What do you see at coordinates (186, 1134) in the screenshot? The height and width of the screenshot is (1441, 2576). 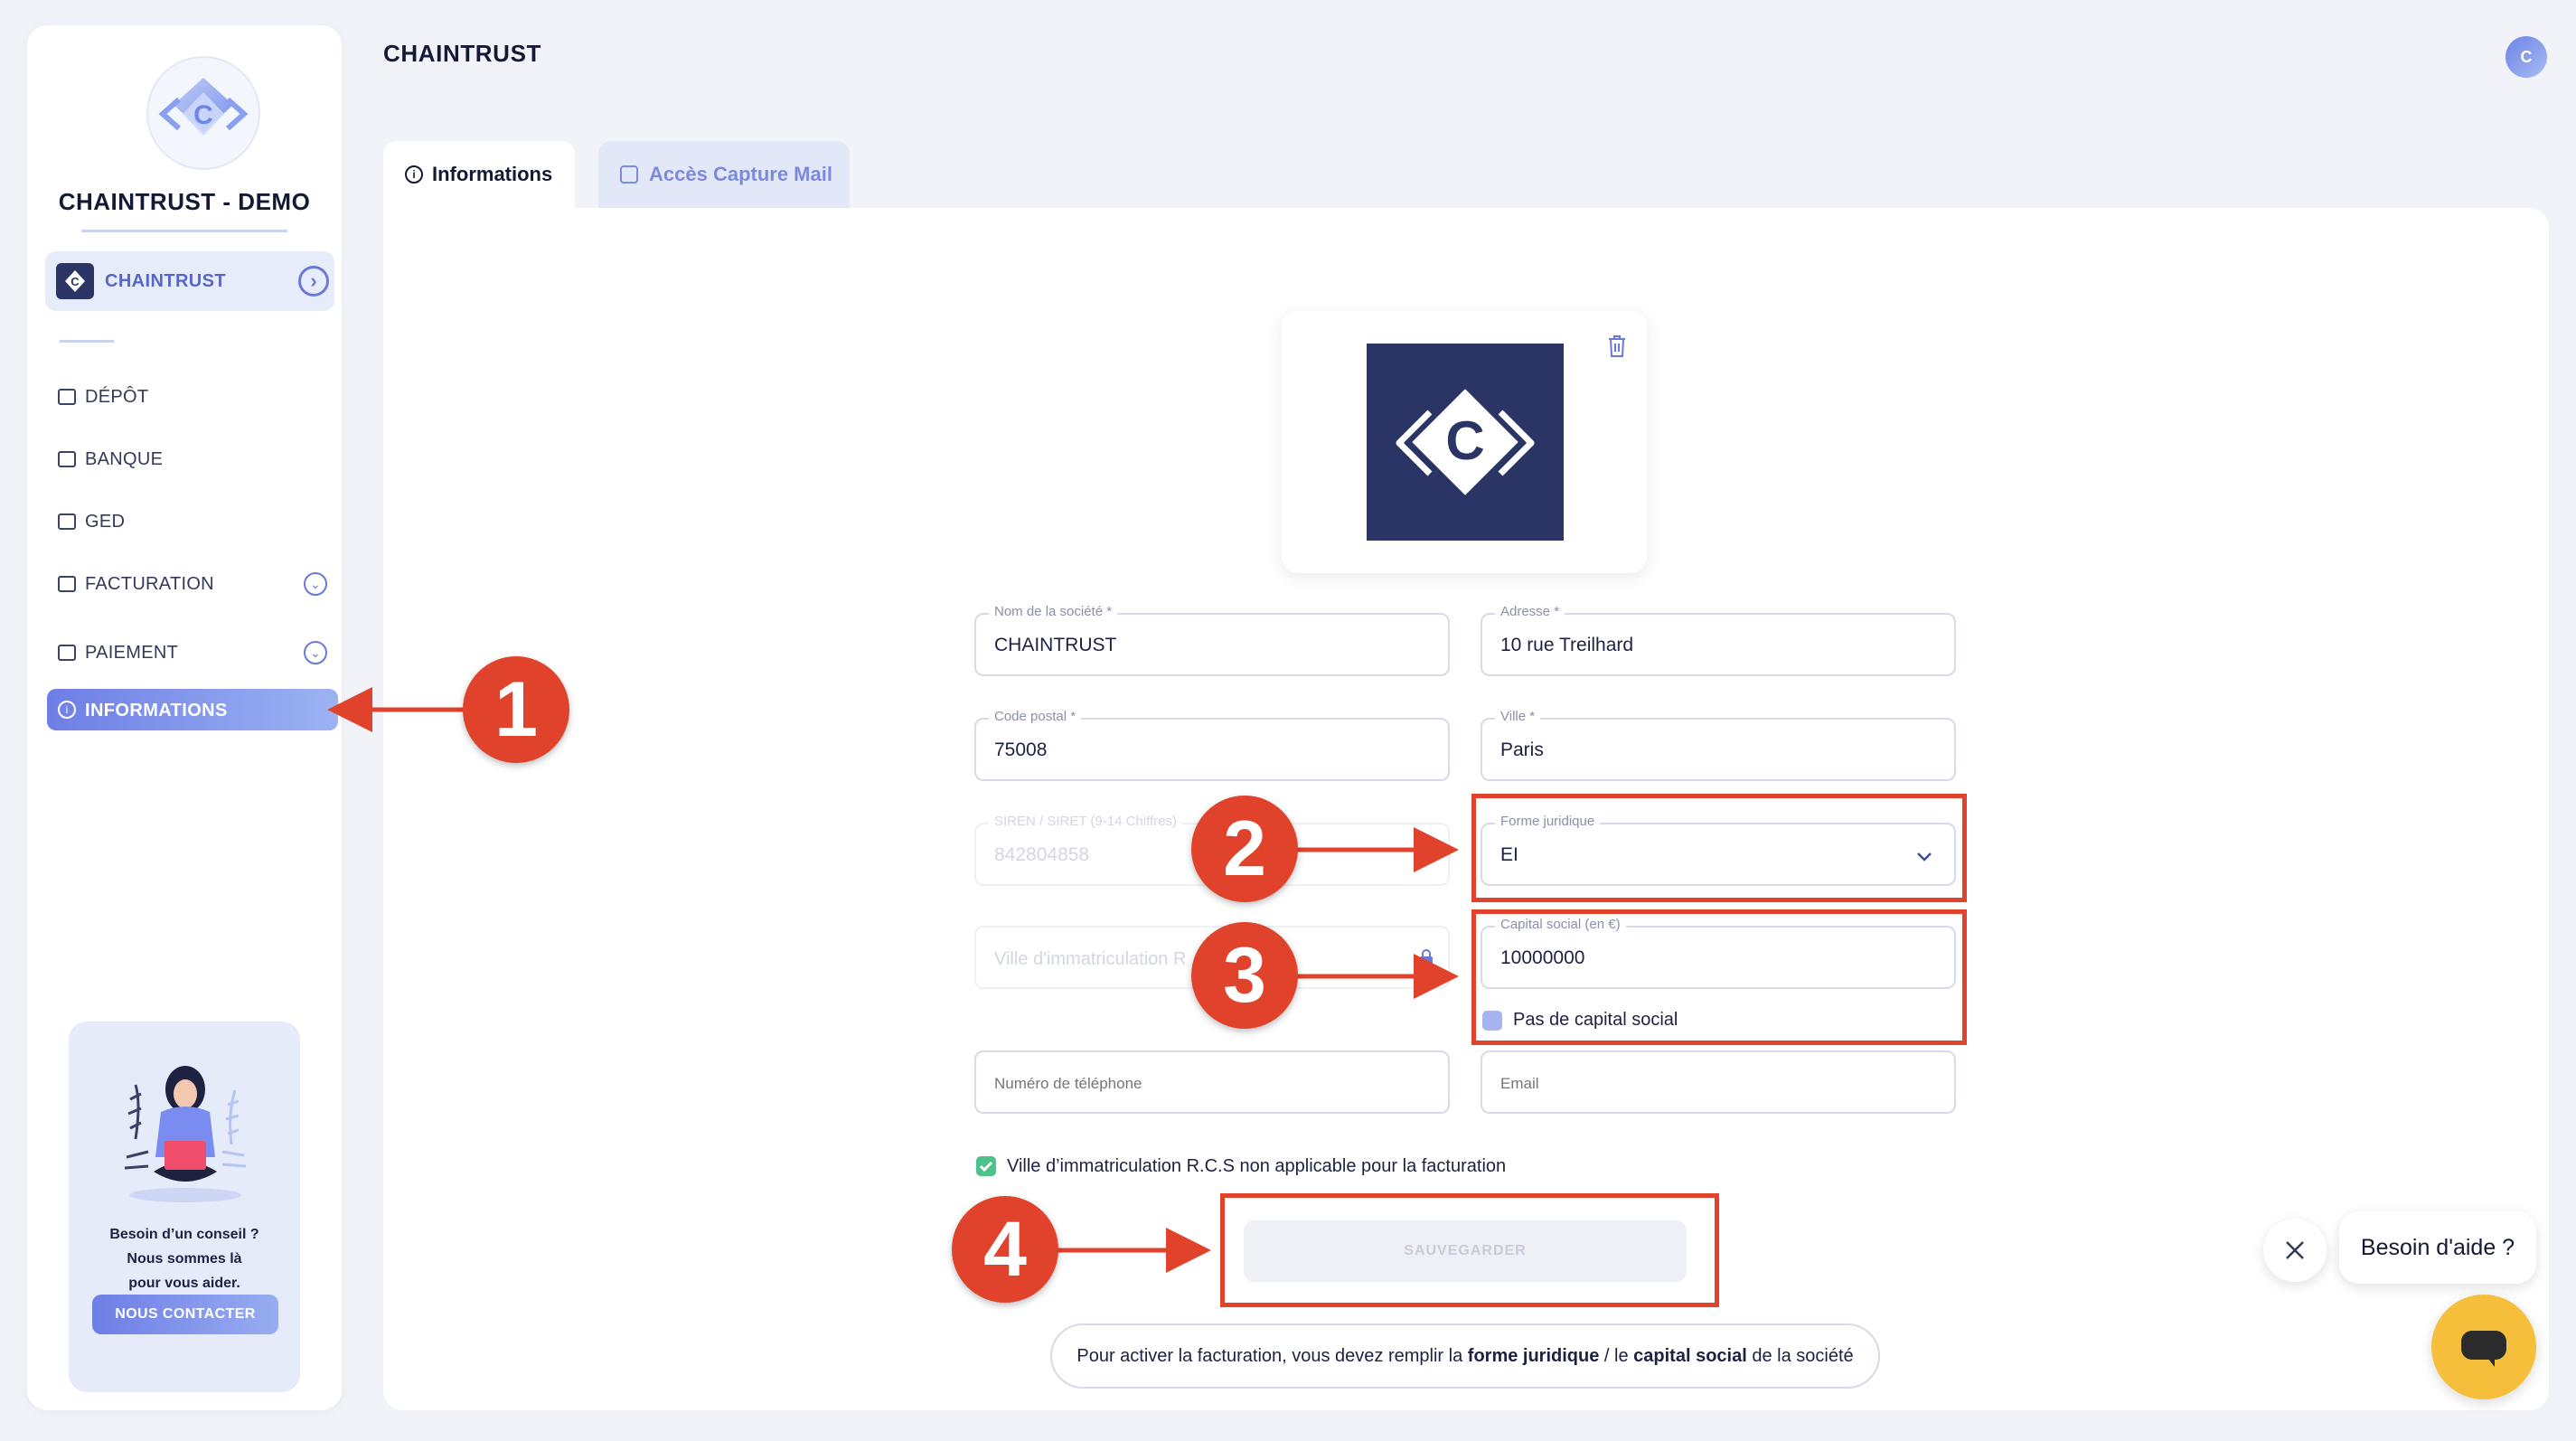 I see `support-illustration` at bounding box center [186, 1134].